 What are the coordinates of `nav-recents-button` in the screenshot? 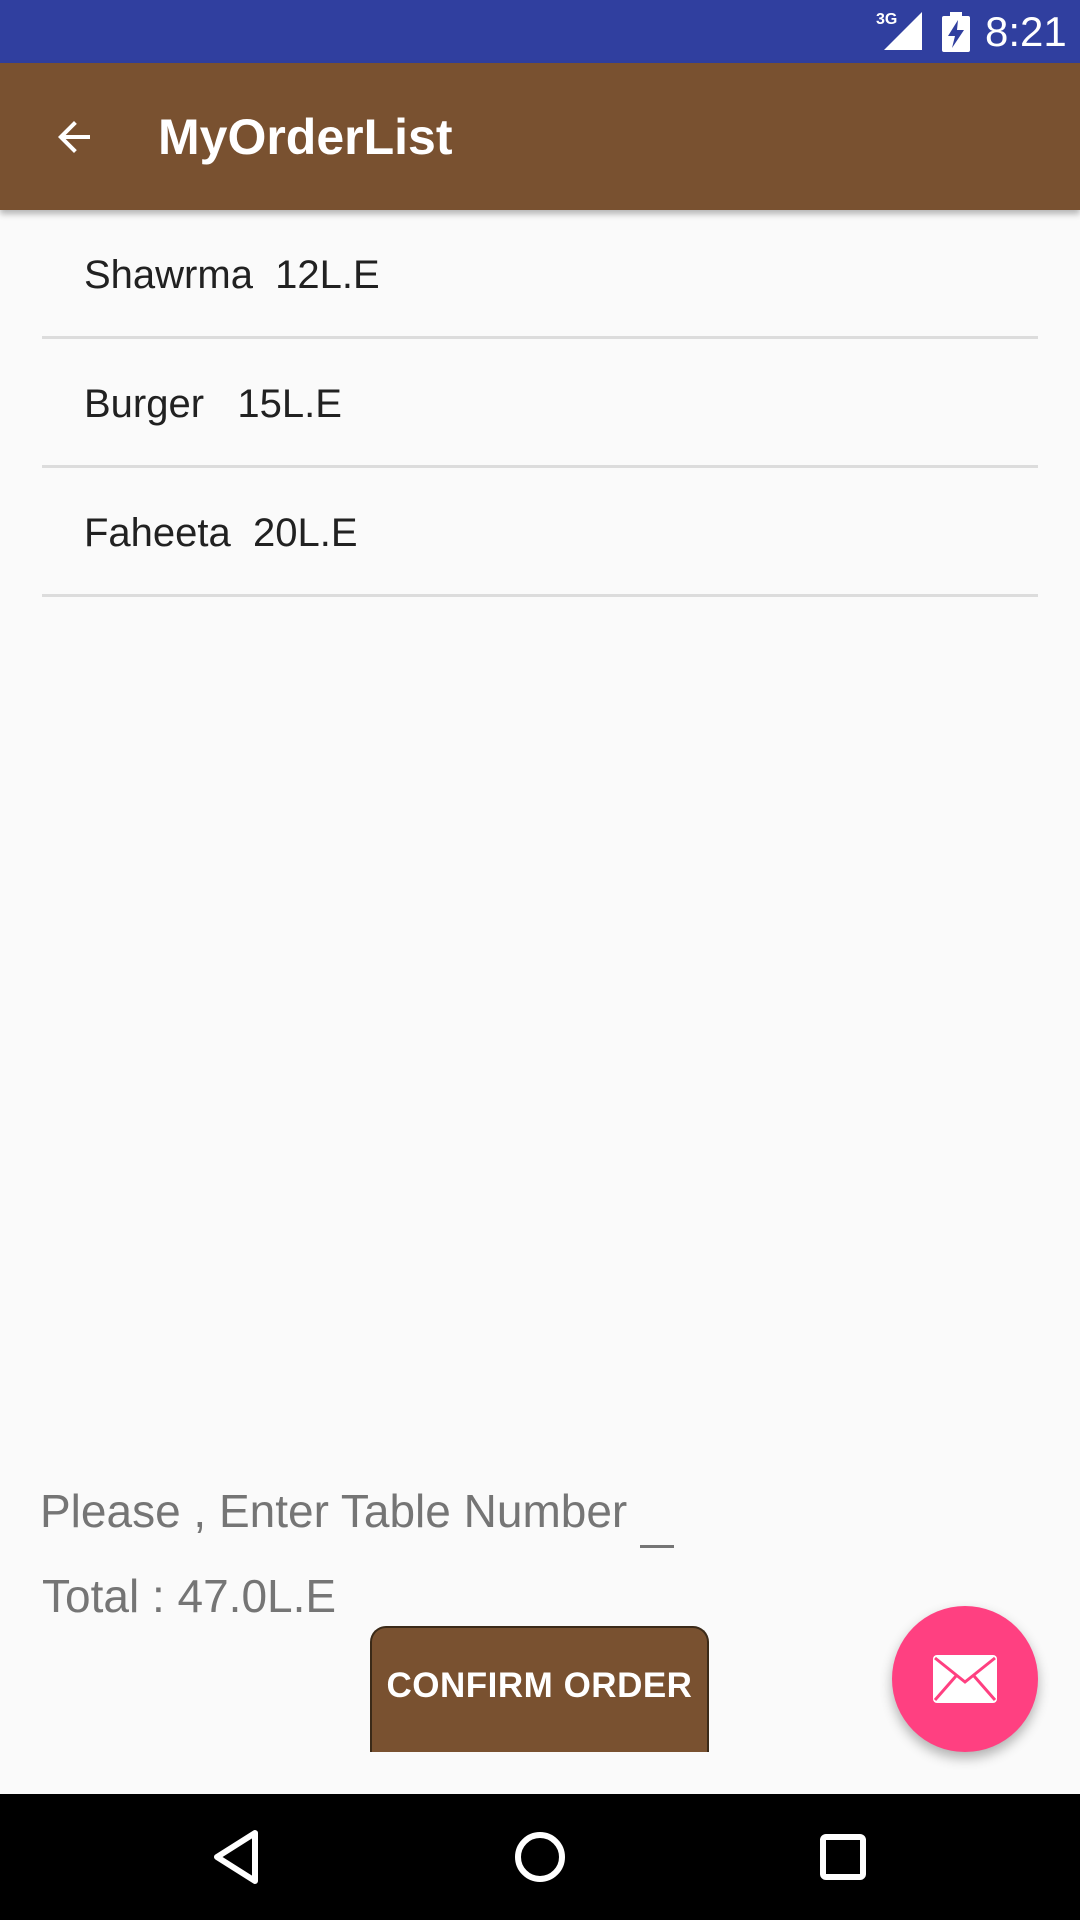 It's located at (843, 1857).